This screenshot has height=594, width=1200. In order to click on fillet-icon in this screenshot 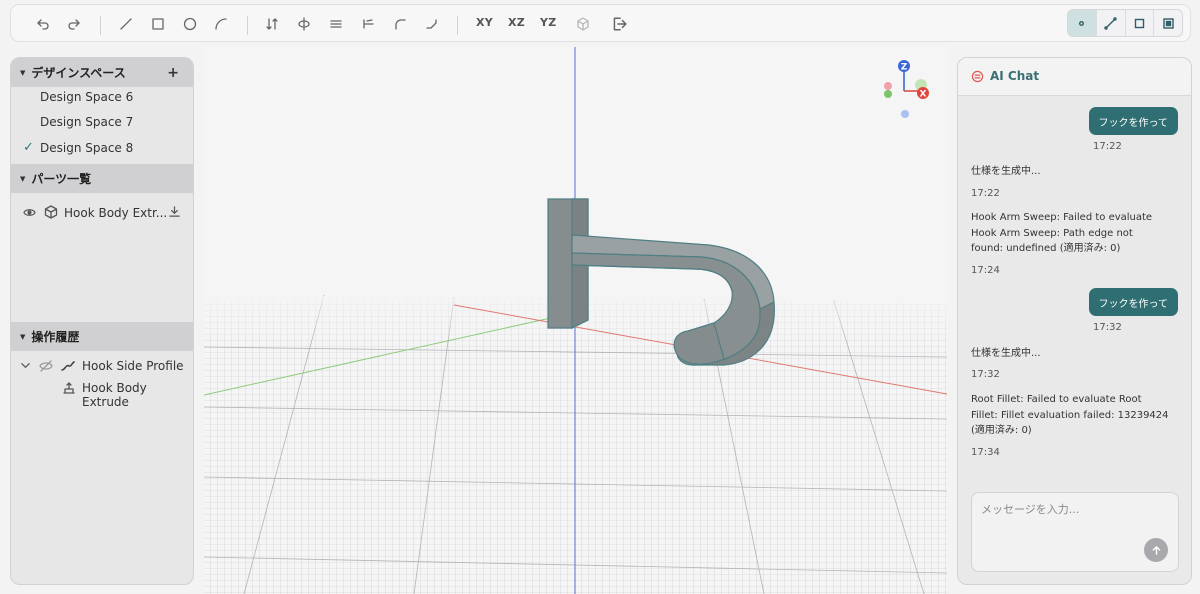, I will do `click(400, 24)`.